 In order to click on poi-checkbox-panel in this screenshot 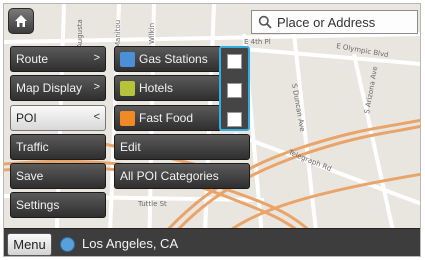, I will do `click(234, 88)`.